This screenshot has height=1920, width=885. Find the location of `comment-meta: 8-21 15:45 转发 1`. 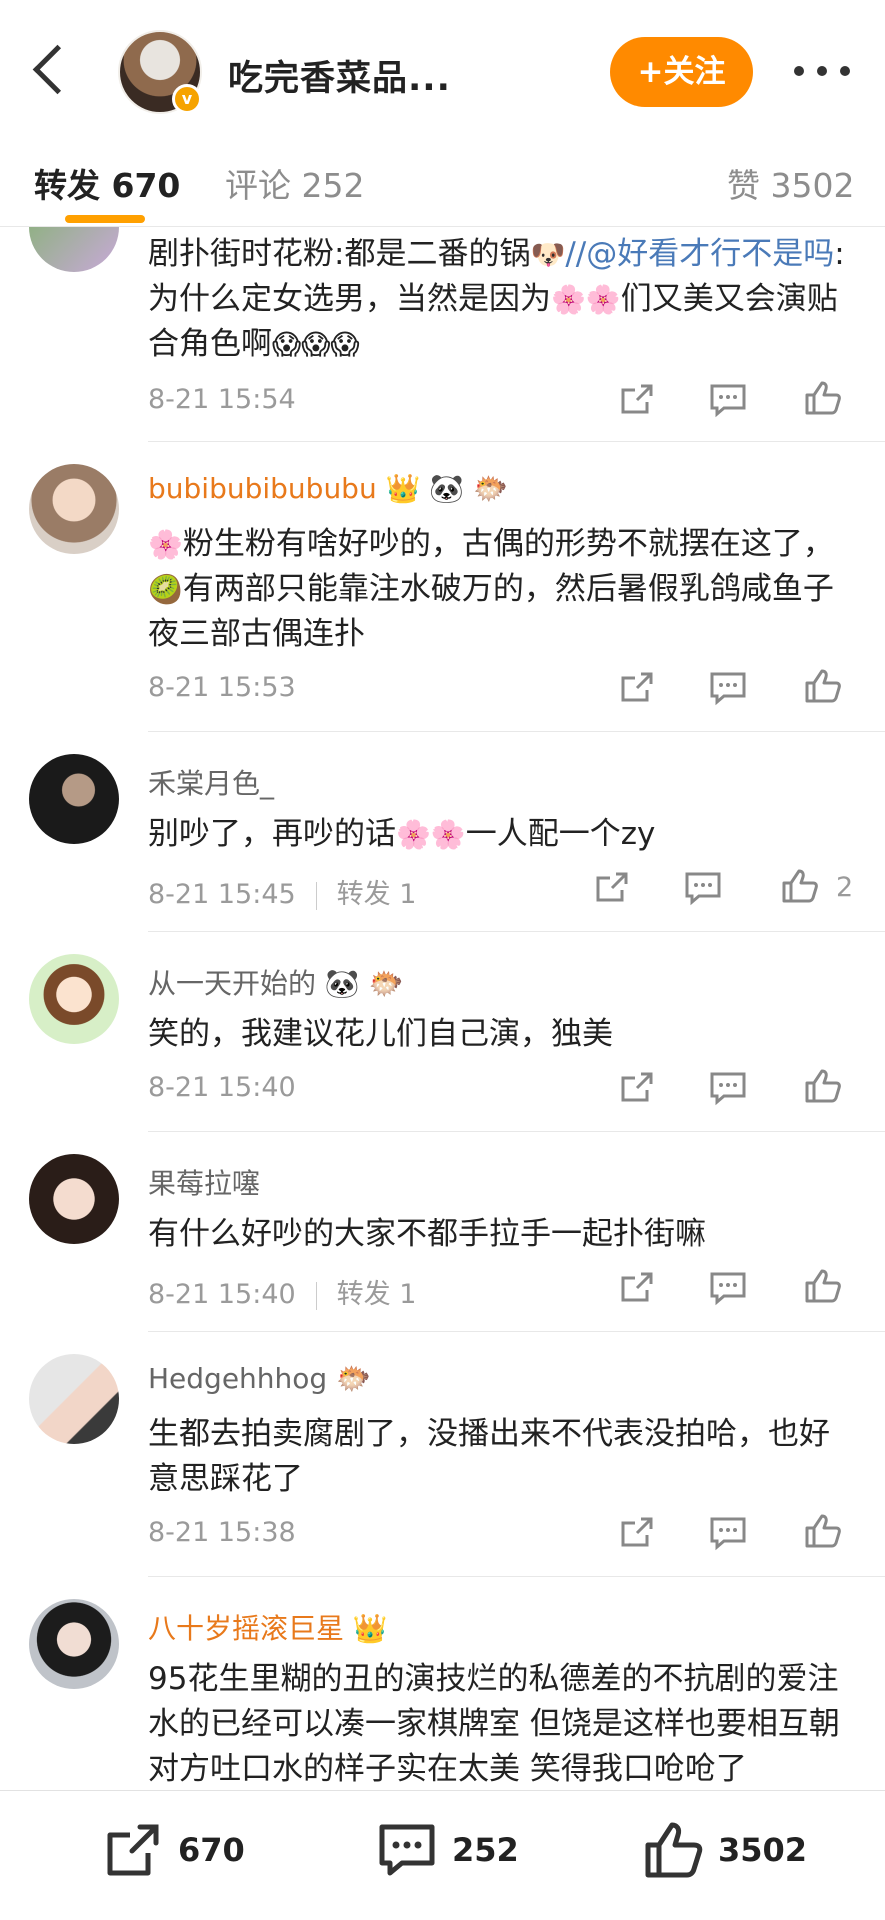

comment-meta: 8-21 15:45 转发 1 is located at coordinates (282, 891).